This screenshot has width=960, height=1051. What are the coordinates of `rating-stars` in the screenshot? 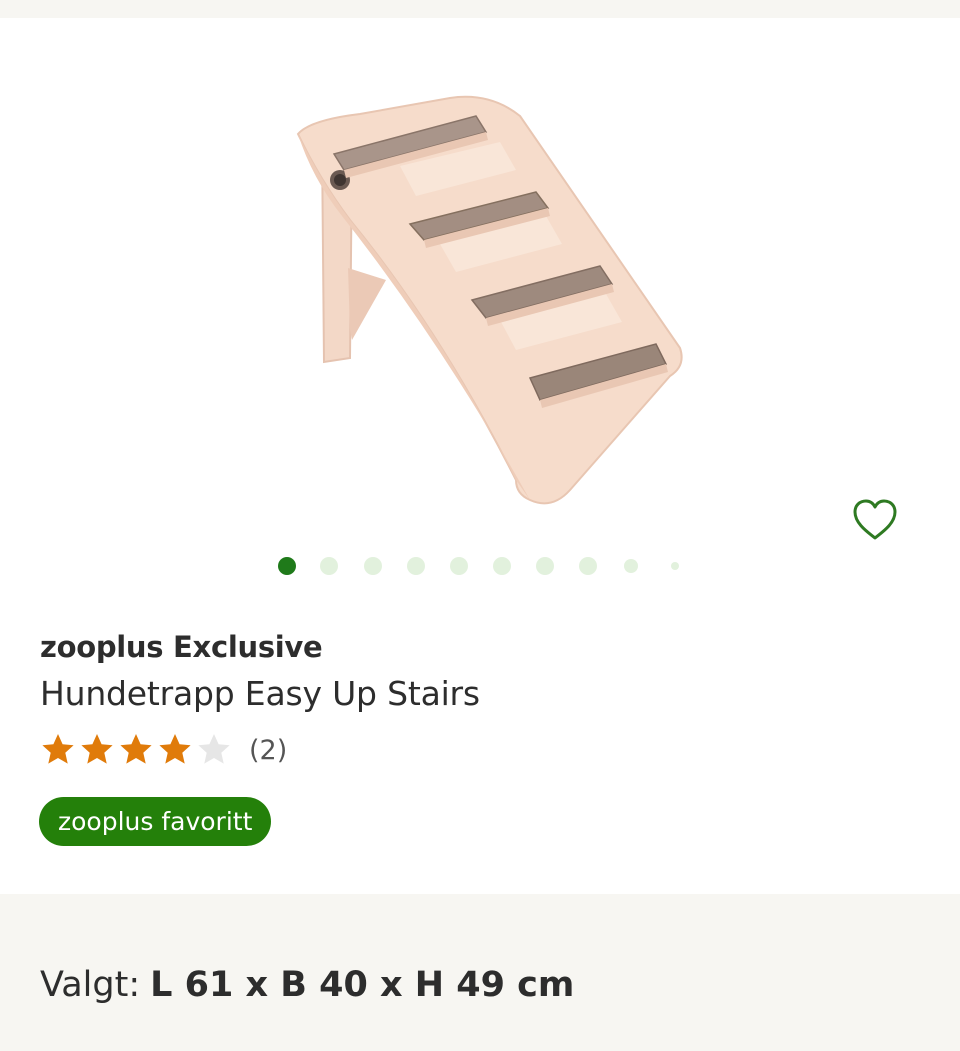 It's located at (137, 750).